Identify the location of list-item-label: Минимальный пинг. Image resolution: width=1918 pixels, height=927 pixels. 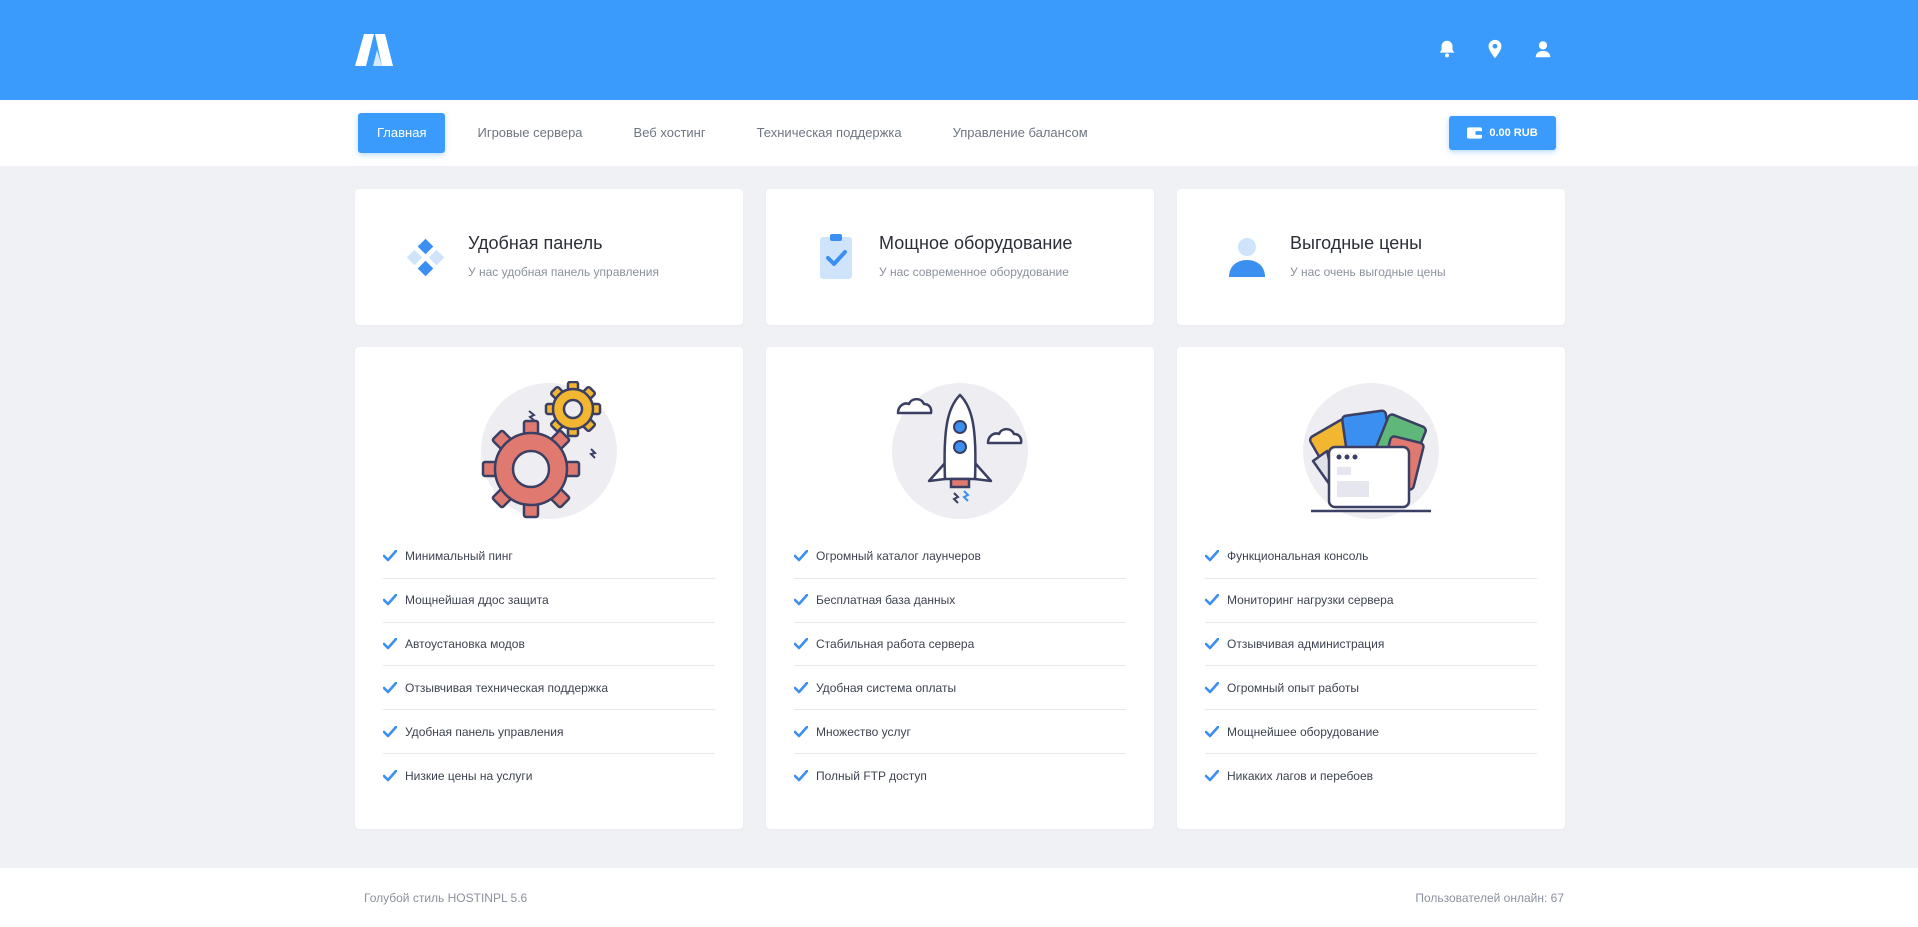
(459, 556).